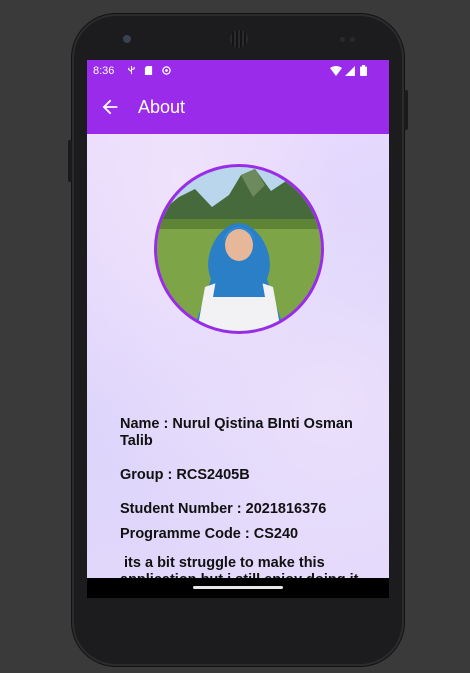  I want to click on usb-icon, so click(131, 70).